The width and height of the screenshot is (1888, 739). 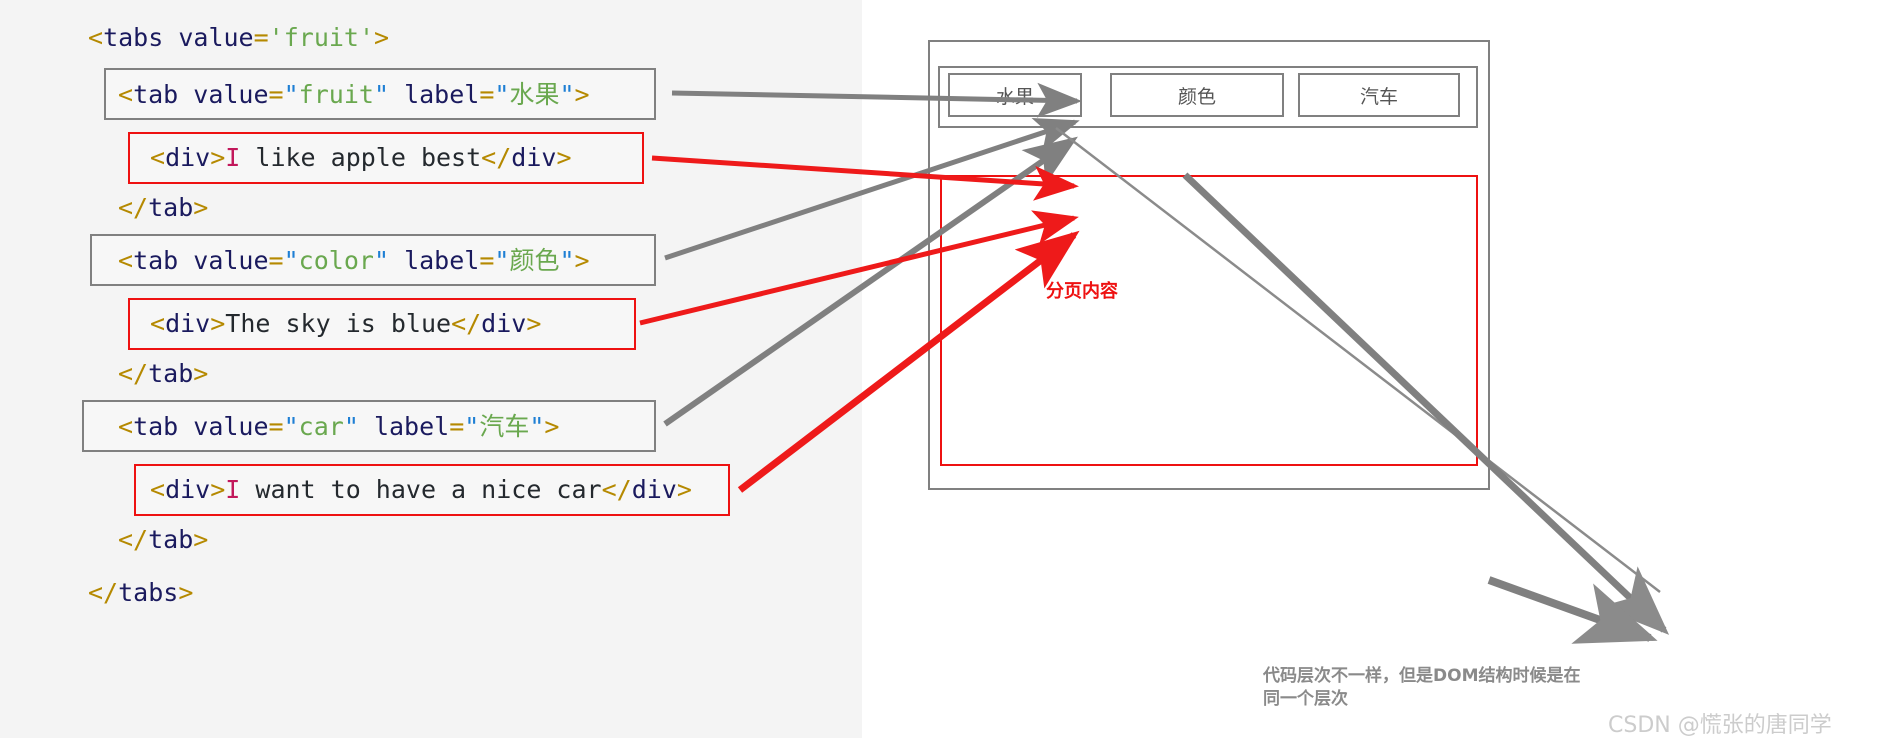 What do you see at coordinates (1423, 688) in the screenshot?
I see `annotation-note: 代码层次不一样，但是DOM结构时候是在 同一个层次` at bounding box center [1423, 688].